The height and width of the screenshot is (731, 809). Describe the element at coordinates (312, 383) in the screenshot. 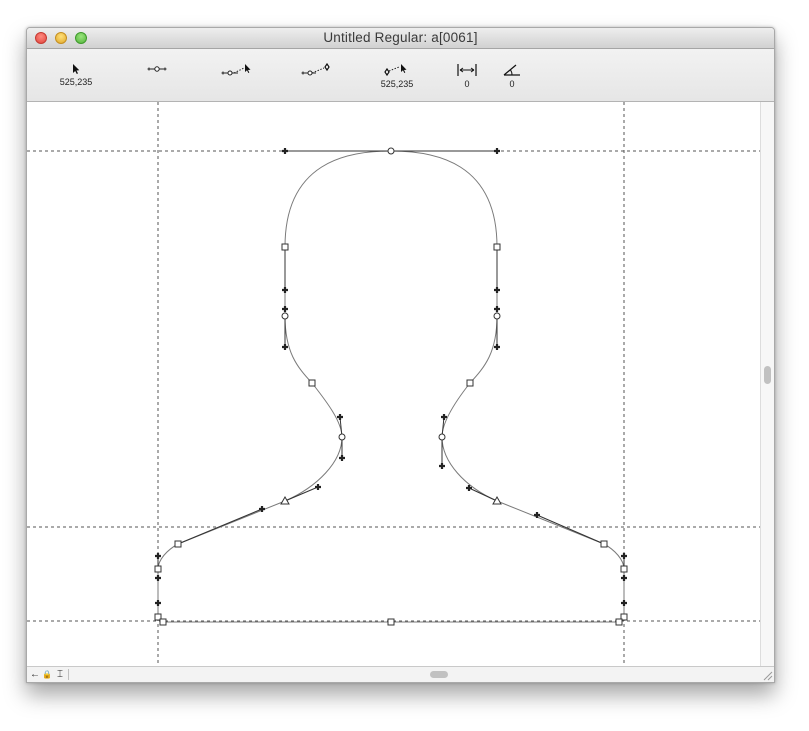

I see `point-left-neck` at that location.